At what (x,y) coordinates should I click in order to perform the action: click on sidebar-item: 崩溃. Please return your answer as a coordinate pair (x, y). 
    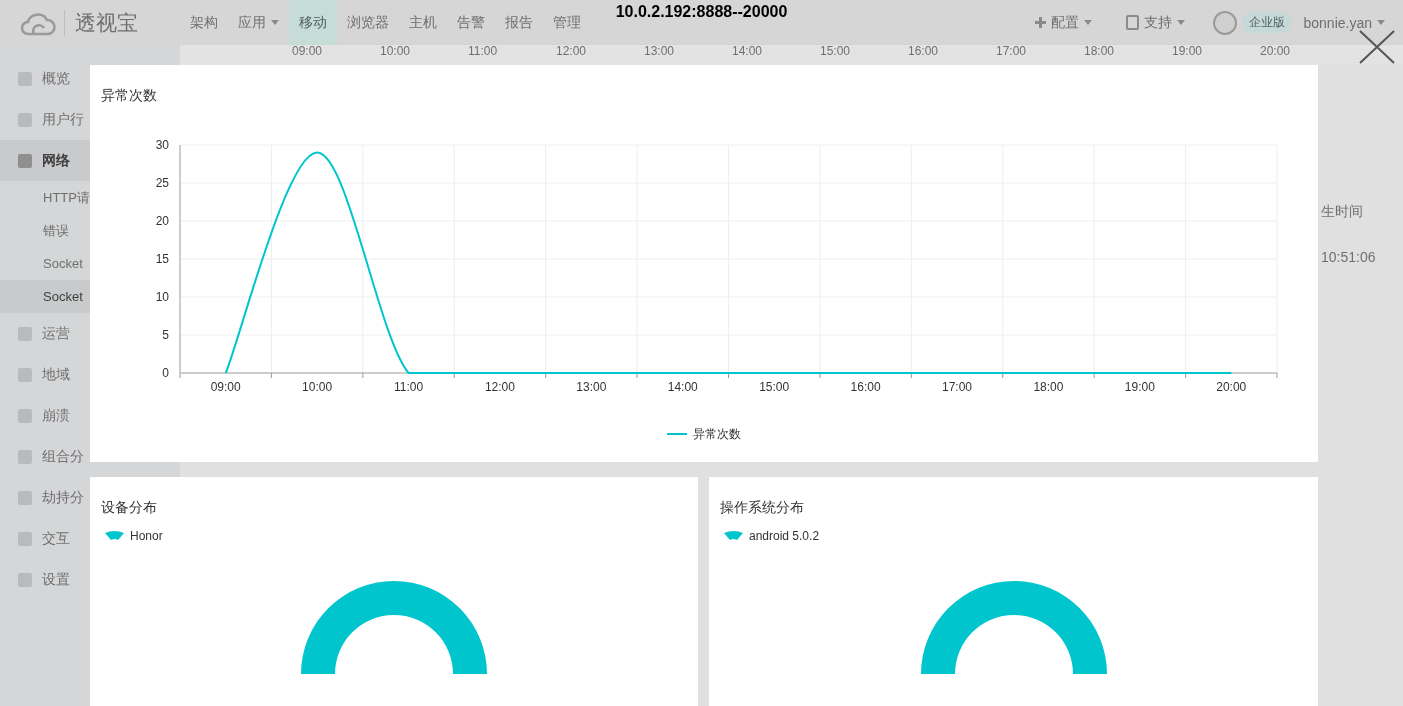
    Looking at the image, I should click on (45, 415).